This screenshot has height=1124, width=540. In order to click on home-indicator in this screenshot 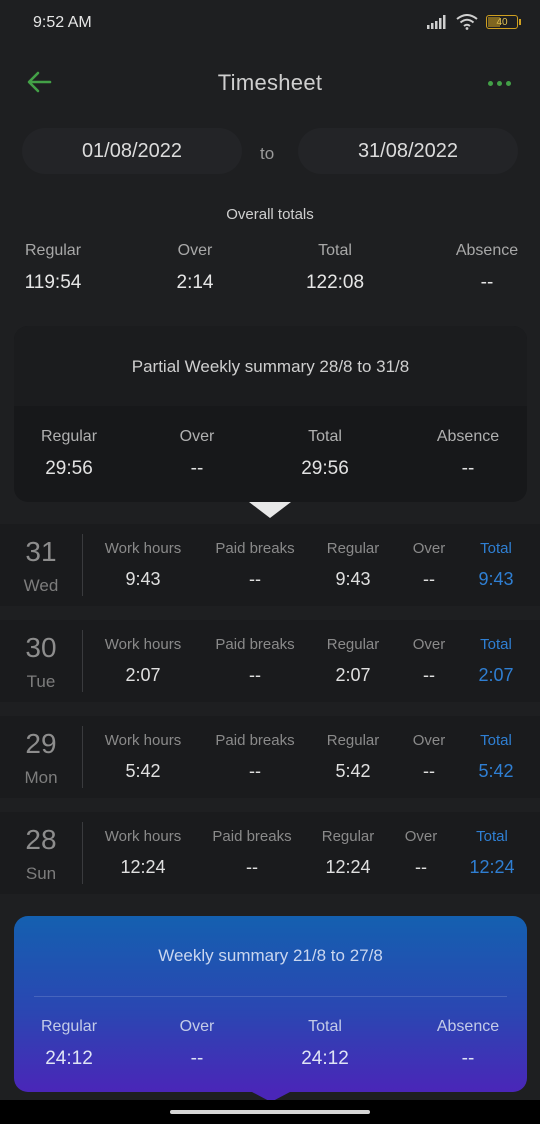, I will do `click(270, 1112)`.